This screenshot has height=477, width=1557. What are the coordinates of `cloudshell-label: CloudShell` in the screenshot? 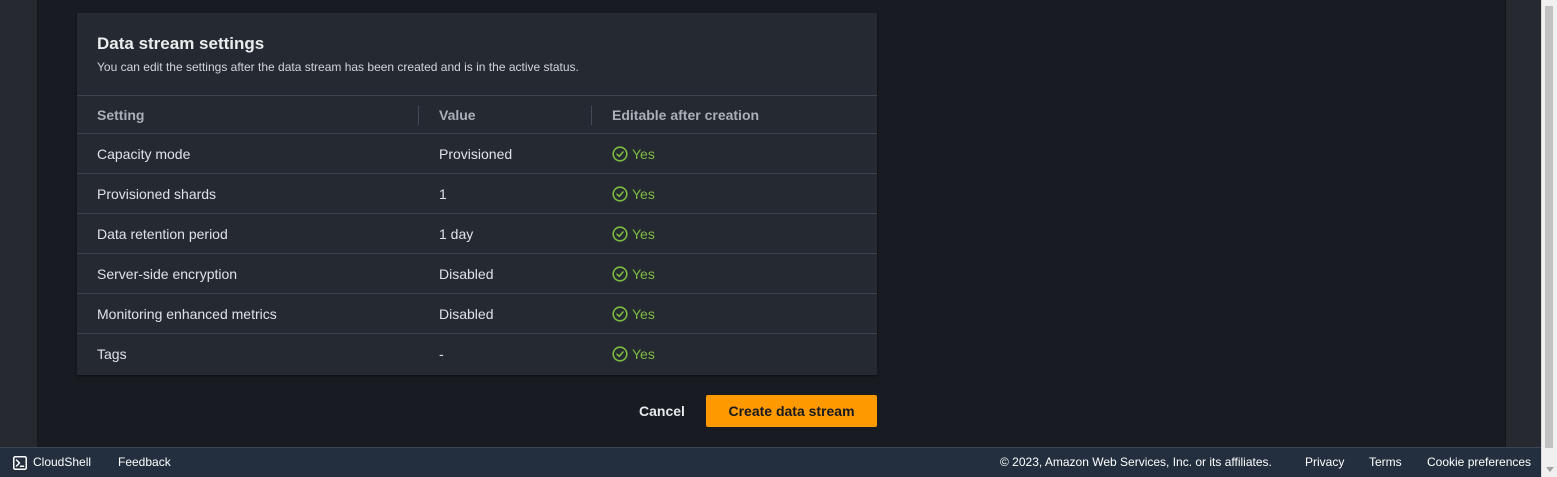 It's located at (62, 462).